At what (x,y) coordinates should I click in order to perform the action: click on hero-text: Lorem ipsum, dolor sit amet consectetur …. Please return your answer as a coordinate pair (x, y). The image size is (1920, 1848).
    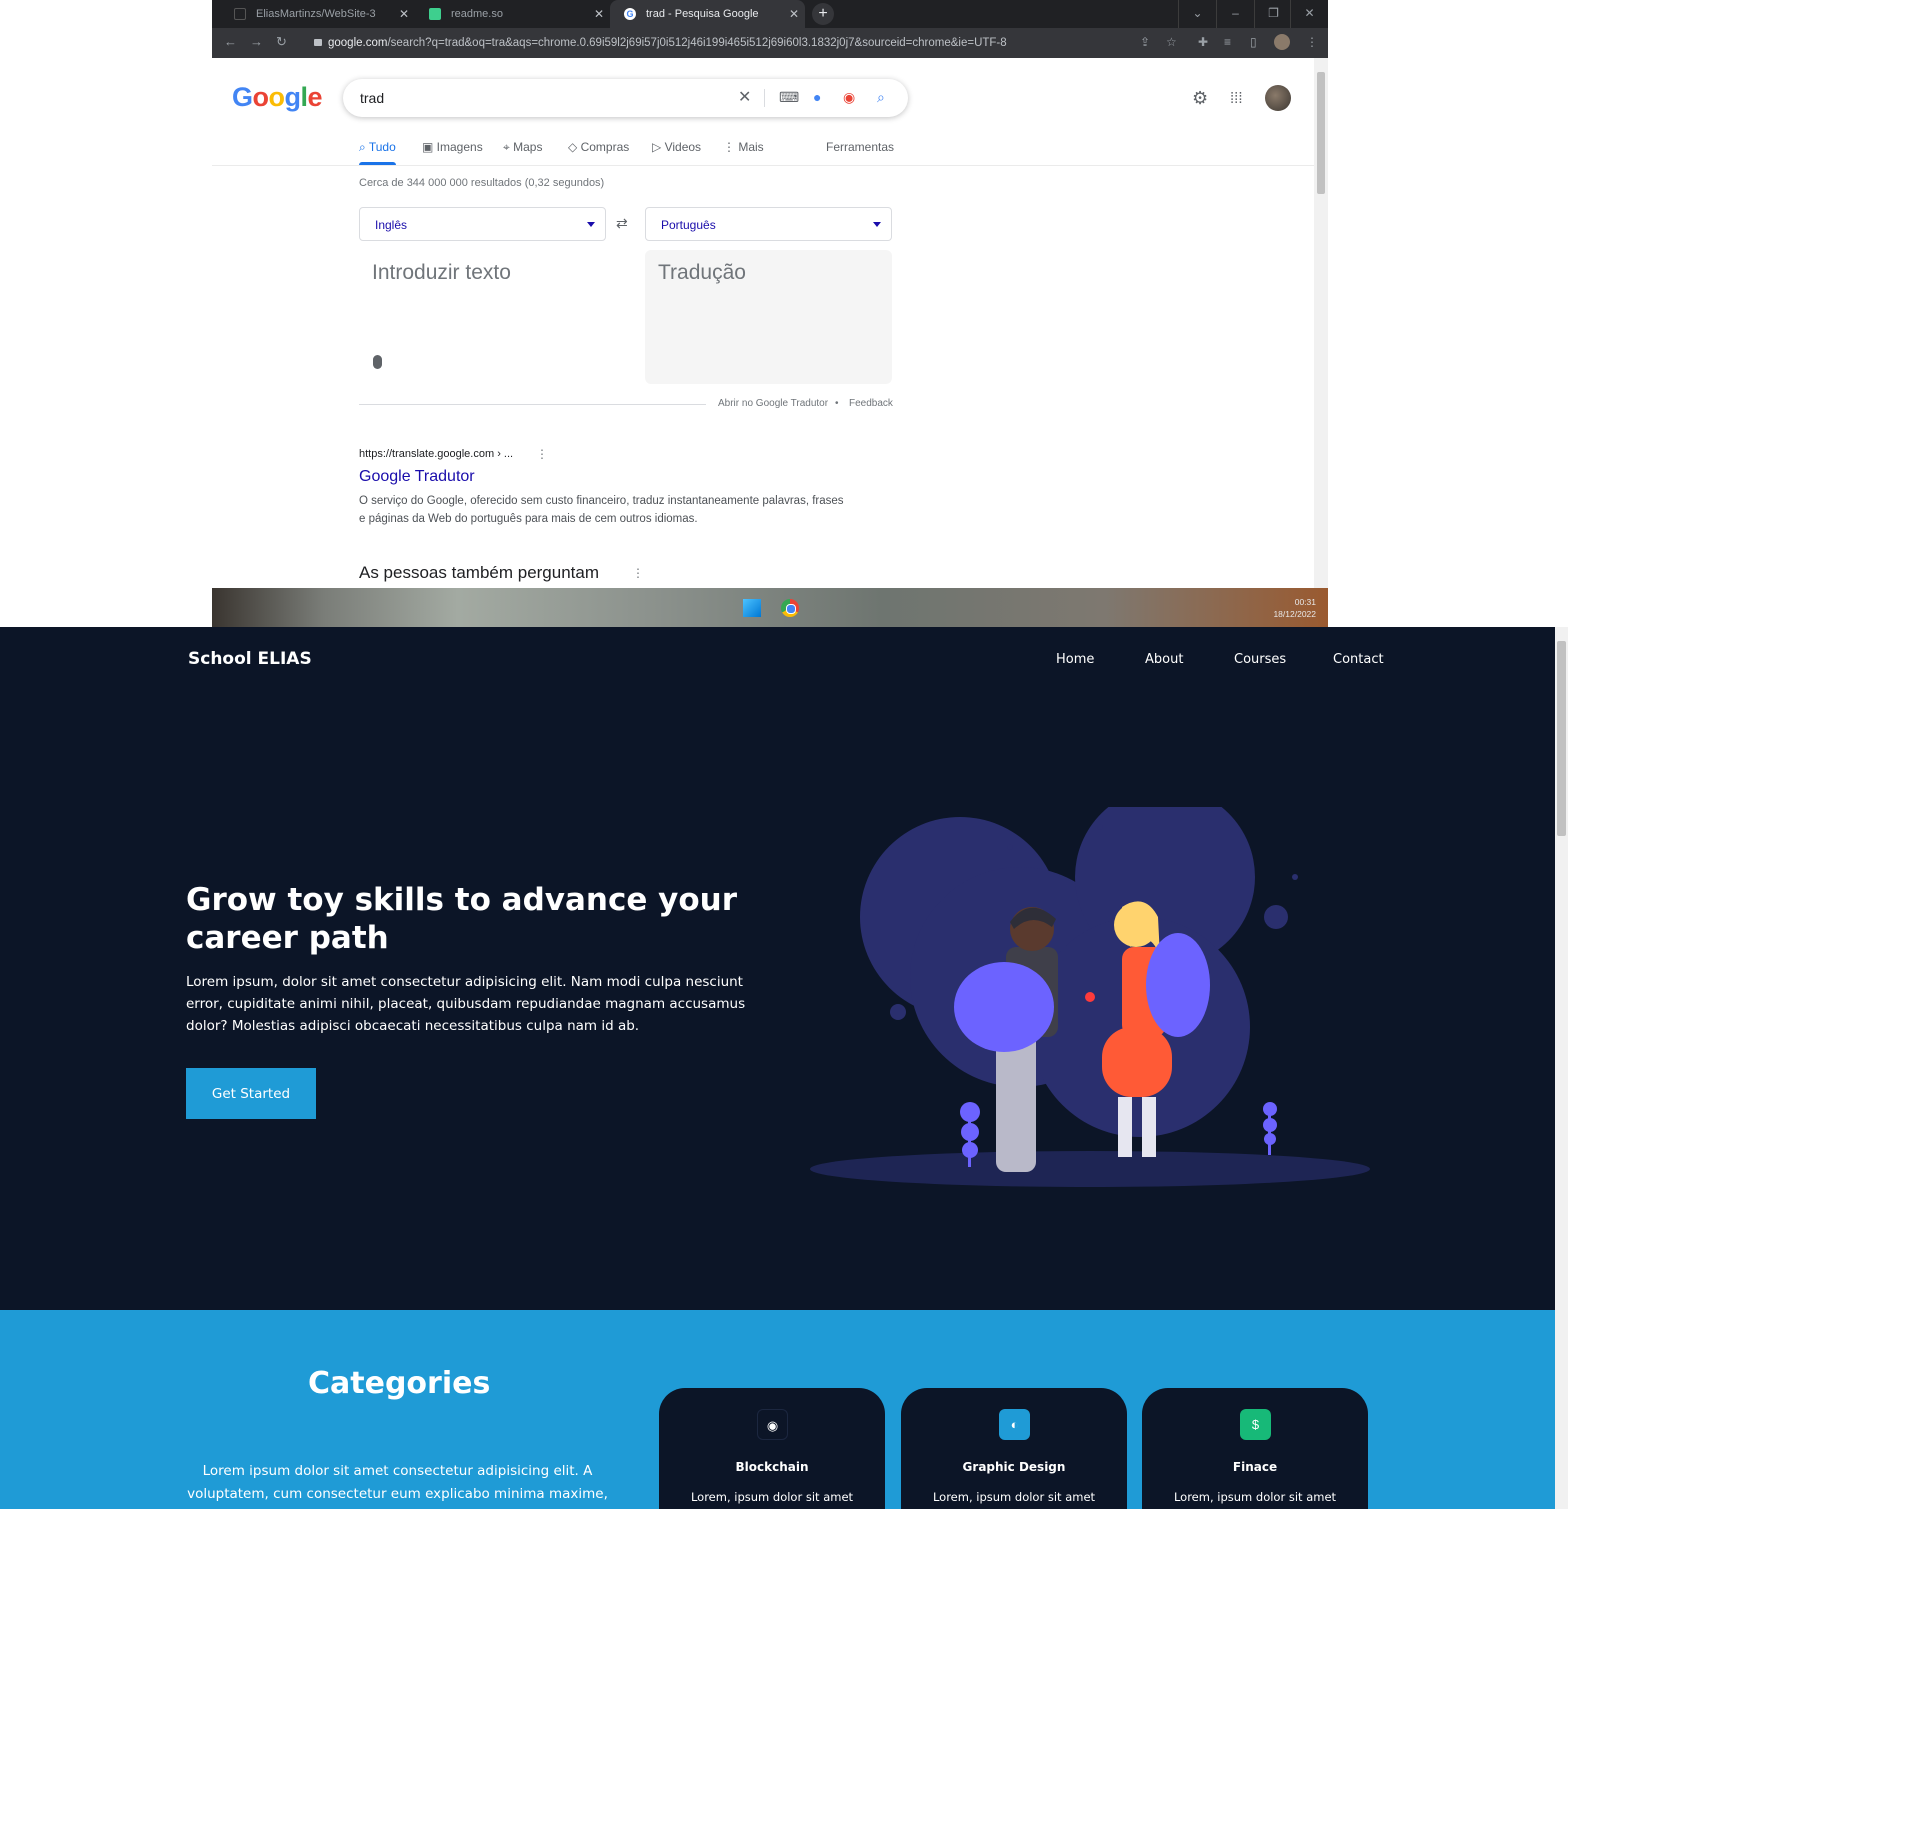
    Looking at the image, I should click on (466, 1004).